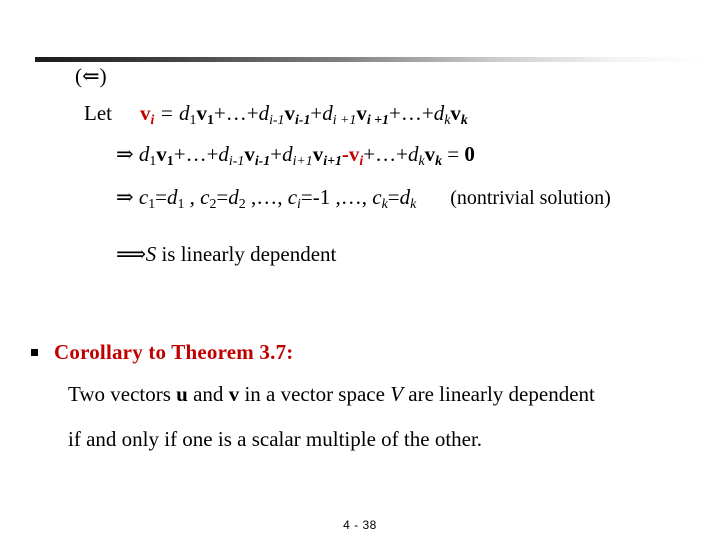 The height and width of the screenshot is (540, 720). What do you see at coordinates (222, 197) in the screenshot?
I see `eq-2: =` at bounding box center [222, 197].